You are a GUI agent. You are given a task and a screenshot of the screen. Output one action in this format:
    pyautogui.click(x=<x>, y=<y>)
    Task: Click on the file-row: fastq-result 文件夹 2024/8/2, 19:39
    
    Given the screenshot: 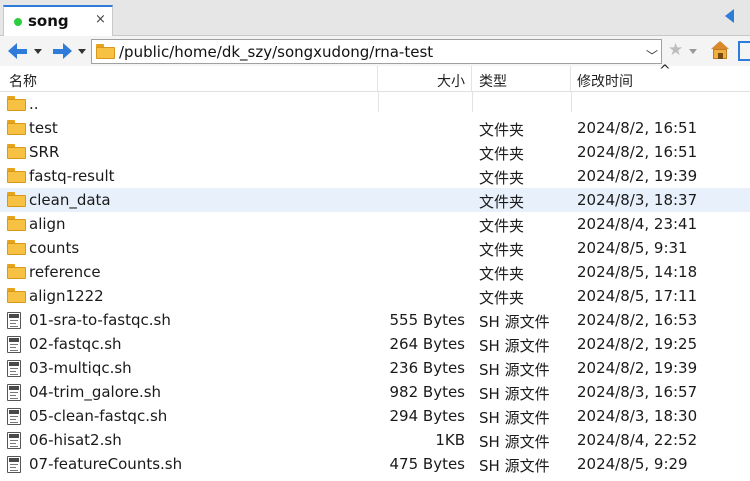 What is the action you would take?
    pyautogui.click(x=375, y=176)
    